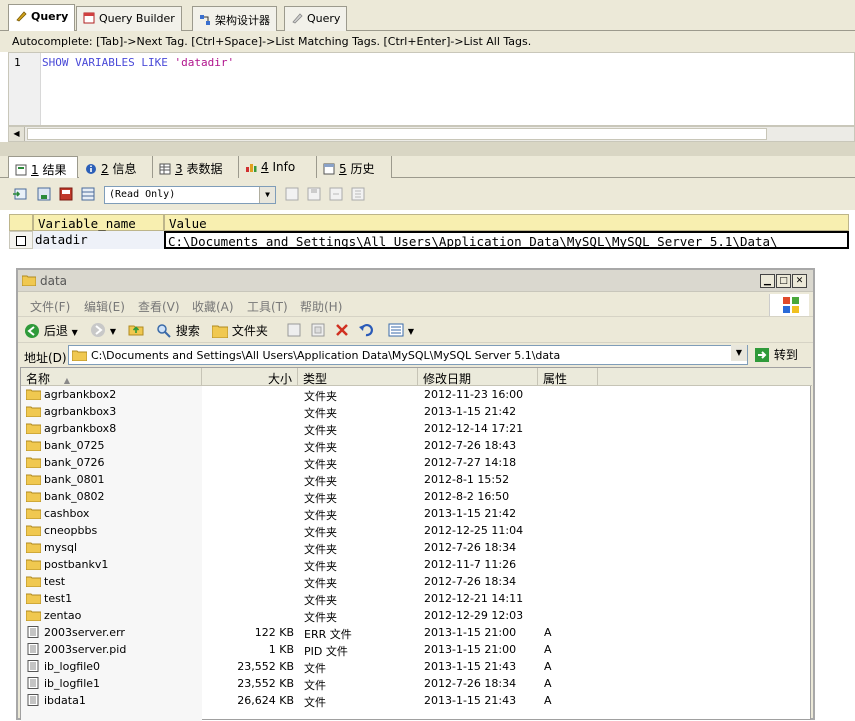 Image resolution: width=855 pixels, height=721 pixels. What do you see at coordinates (416, 615) in the screenshot?
I see `file-row: zentao 文件夹 2012-12-29 12:03` at bounding box center [416, 615].